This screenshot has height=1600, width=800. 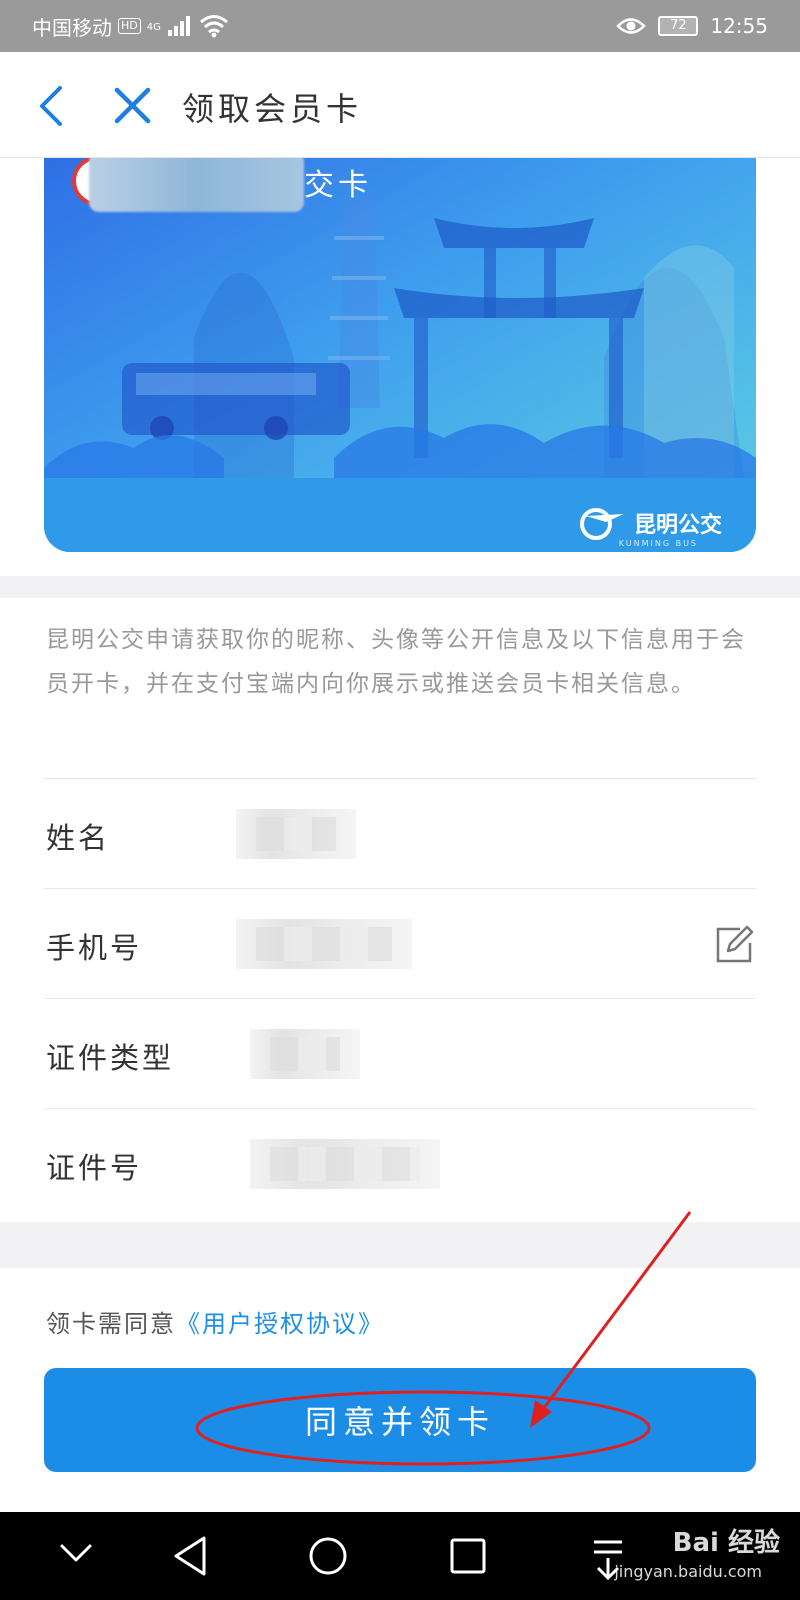 I want to click on user-authorization-link: 《用户授权协议》, so click(x=280, y=1324).